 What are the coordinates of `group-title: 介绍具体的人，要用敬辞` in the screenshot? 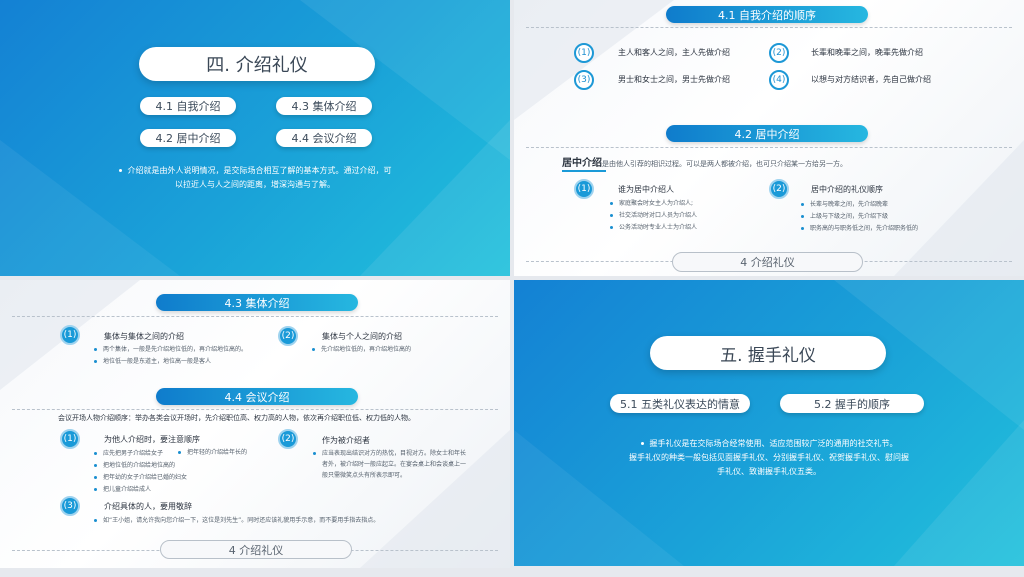 It's located at (148, 506).